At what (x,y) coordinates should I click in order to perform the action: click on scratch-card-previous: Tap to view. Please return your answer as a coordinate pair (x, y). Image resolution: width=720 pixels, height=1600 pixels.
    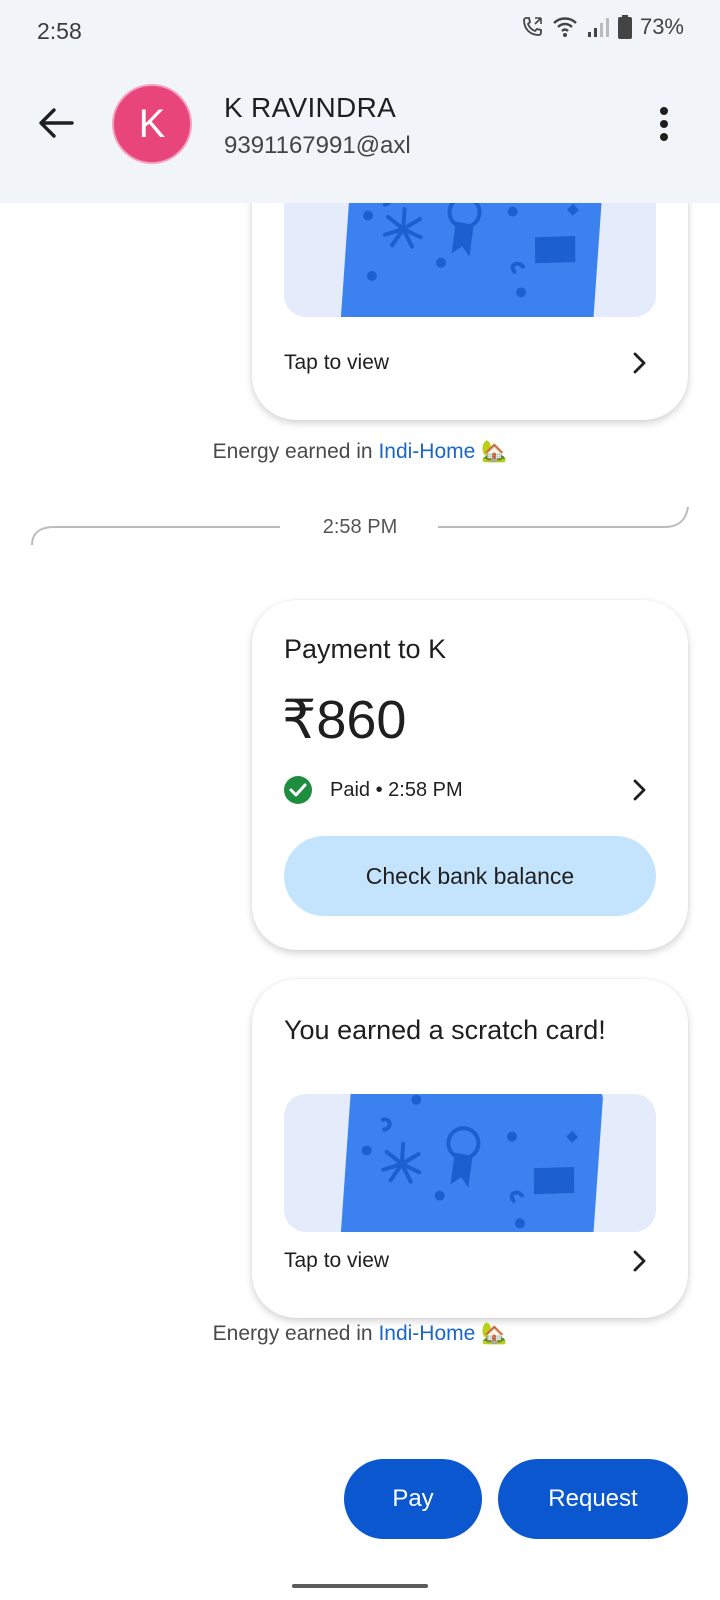
    Looking at the image, I should click on (470, 311).